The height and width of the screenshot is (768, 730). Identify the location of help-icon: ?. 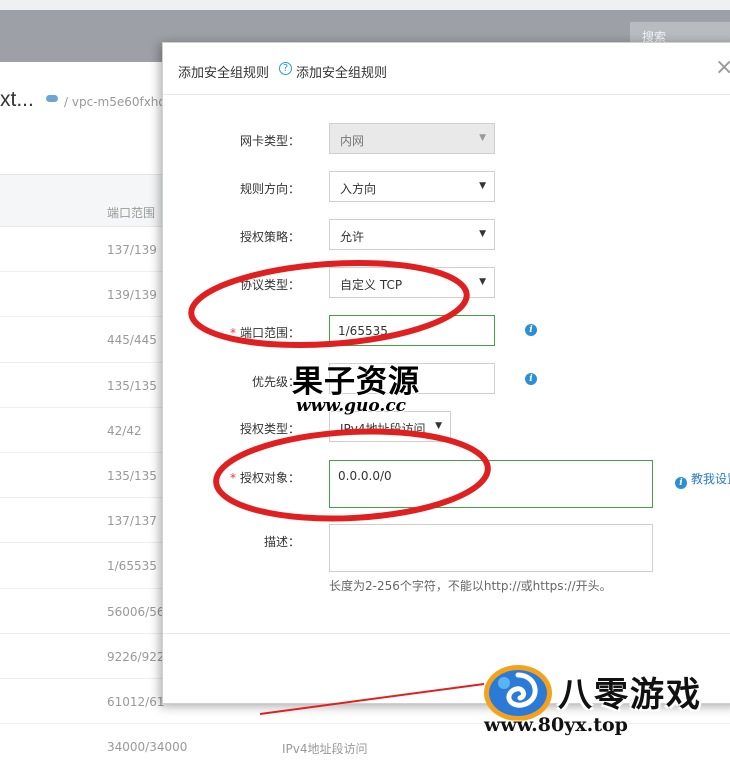
(285, 68).